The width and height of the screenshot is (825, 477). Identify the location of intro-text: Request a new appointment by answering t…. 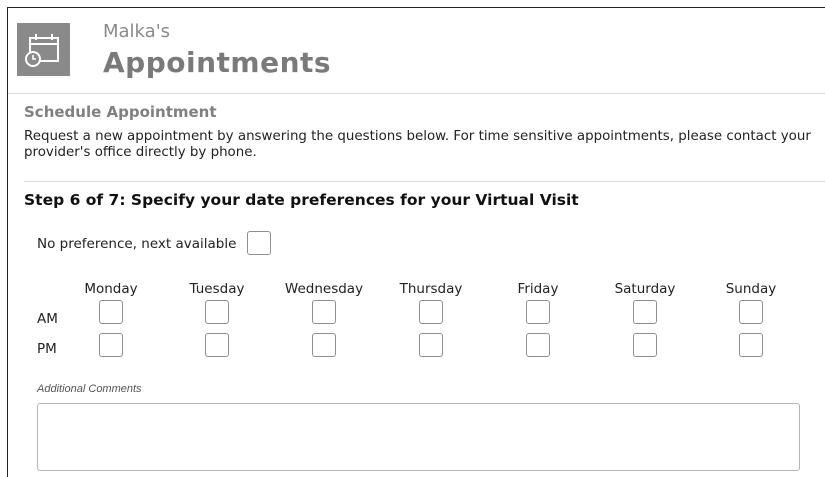
(417, 144).